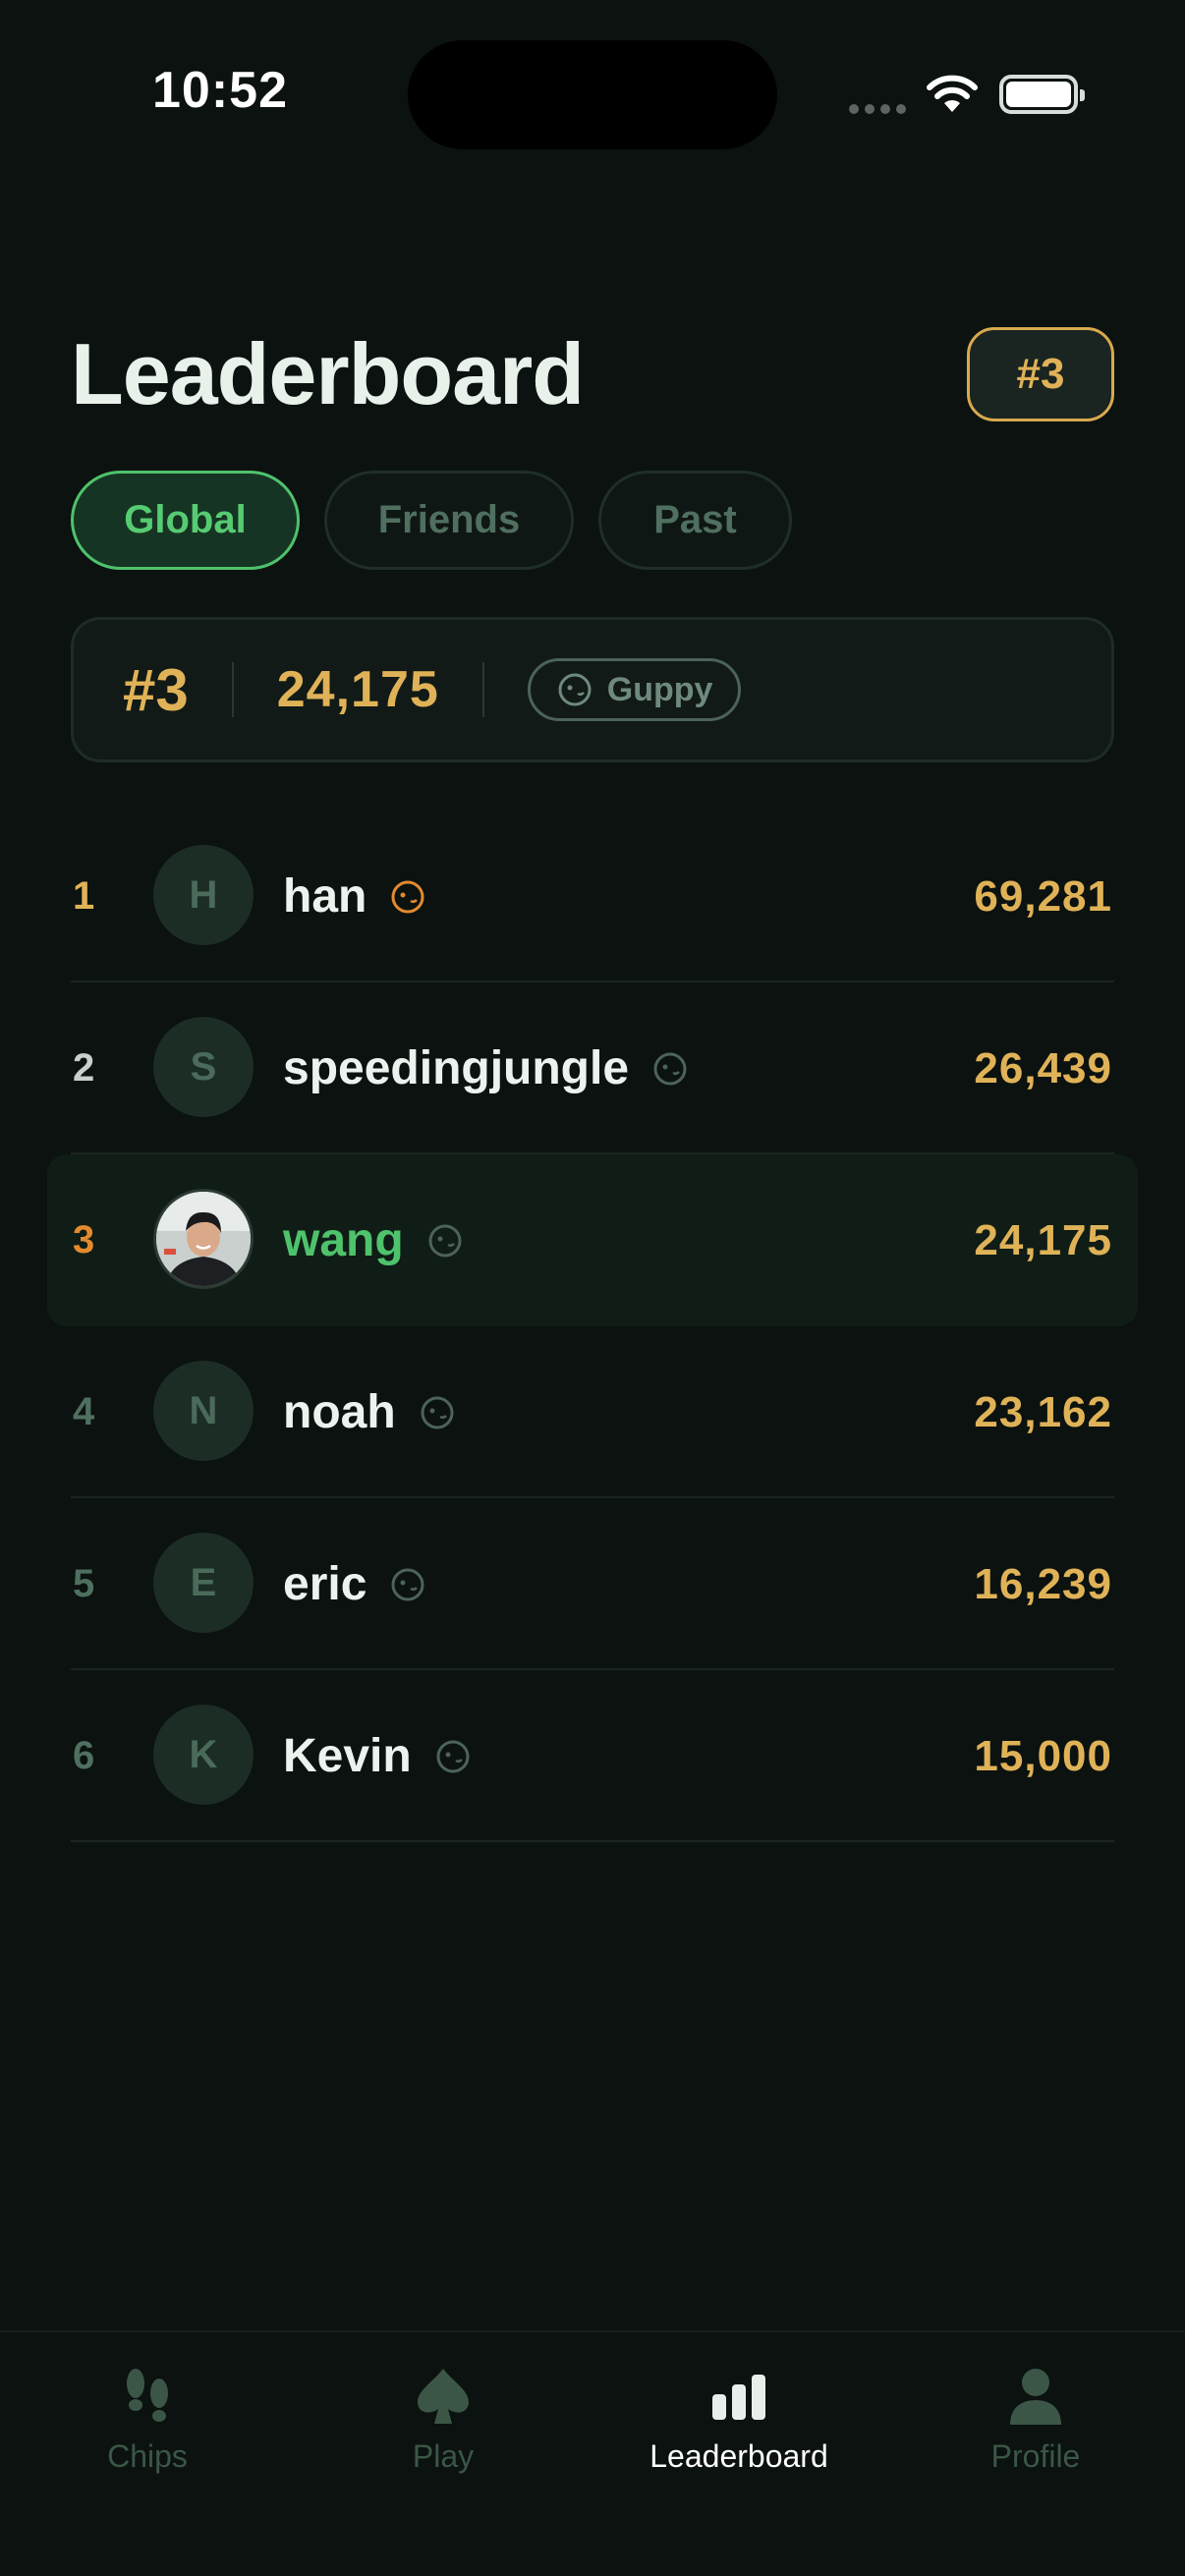 The image size is (1185, 2576). What do you see at coordinates (444, 2396) in the screenshot?
I see `spade-icon` at bounding box center [444, 2396].